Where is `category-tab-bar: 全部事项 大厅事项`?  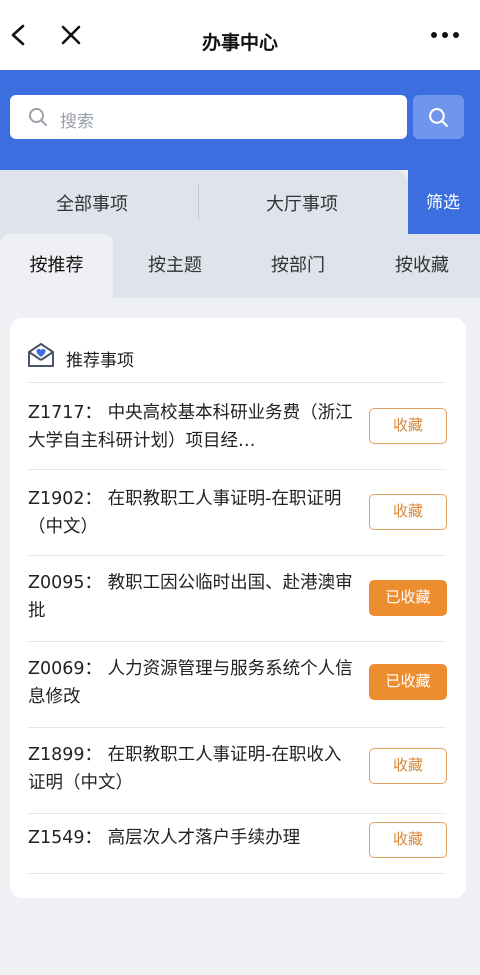
category-tab-bar: 全部事项 大厅事项 is located at coordinates (204, 202).